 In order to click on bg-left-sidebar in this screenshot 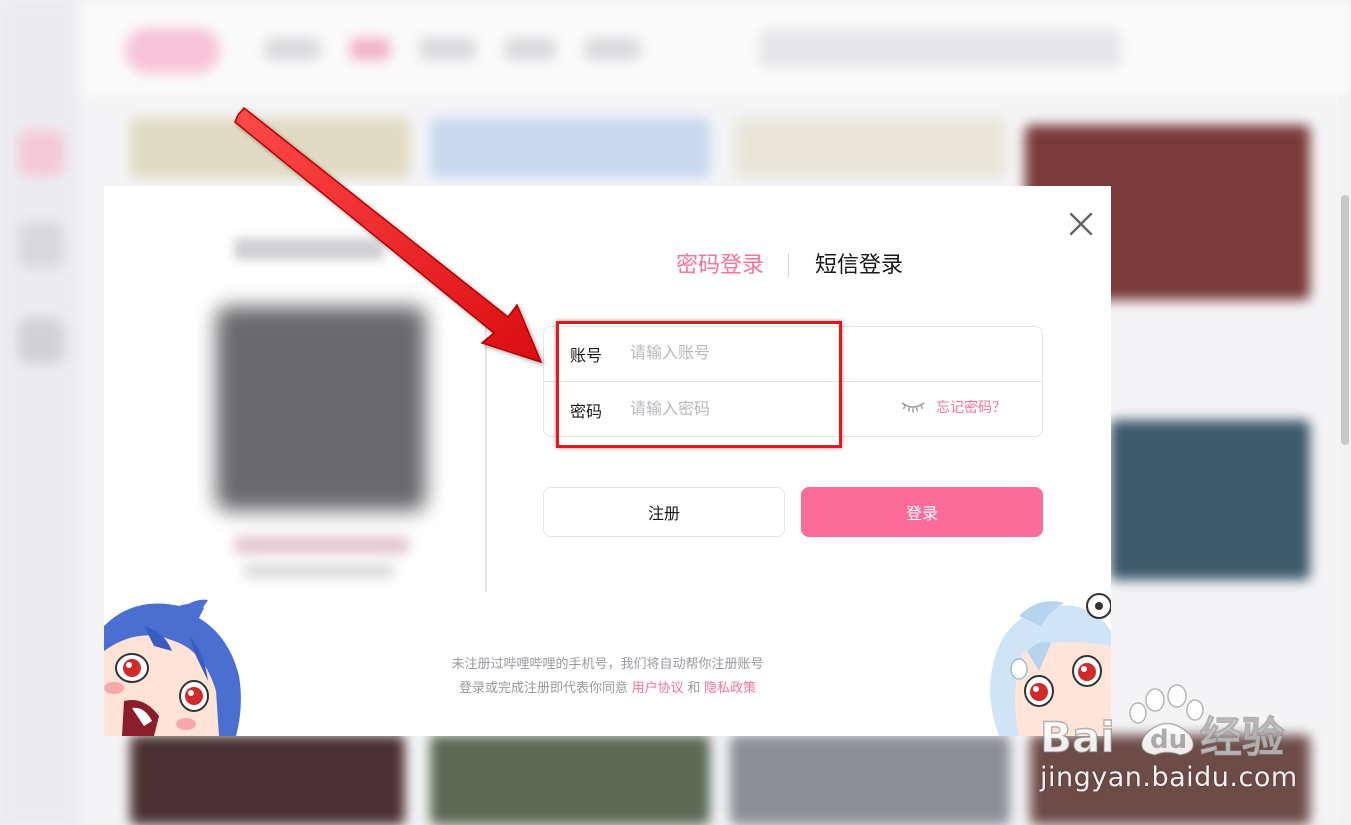, I will do `click(40, 412)`.